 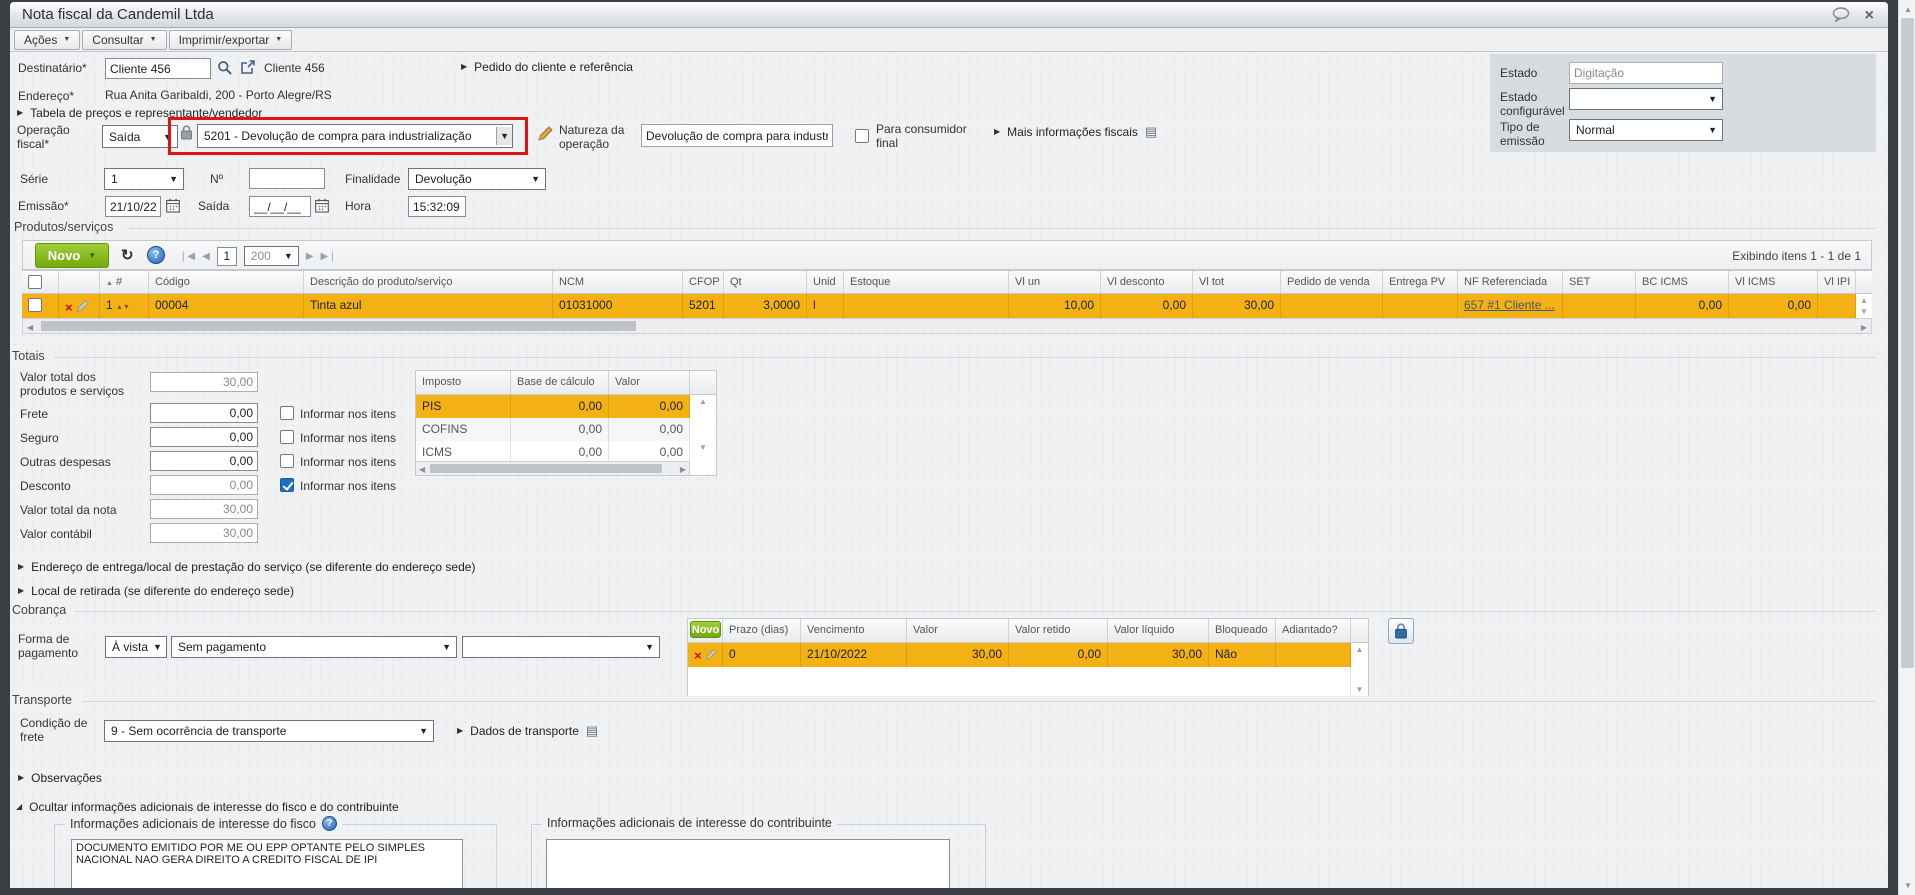 I want to click on forma-extra-select: ▼, so click(x=561, y=647).